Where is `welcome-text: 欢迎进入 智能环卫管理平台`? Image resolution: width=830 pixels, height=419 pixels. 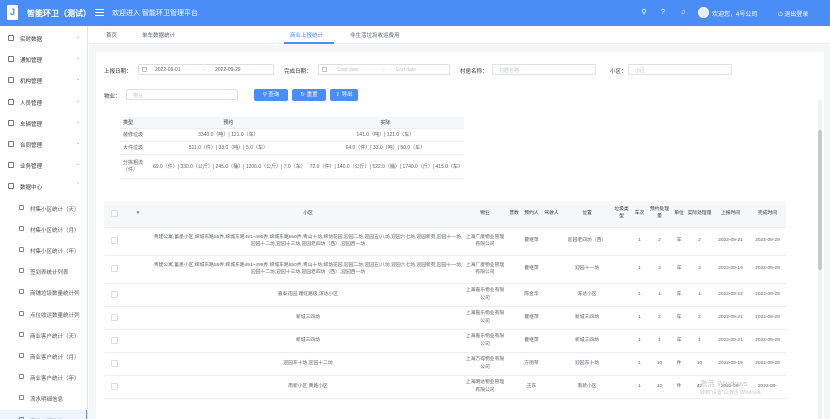 welcome-text: 欢迎进入 智能环卫管理平台 is located at coordinates (155, 13).